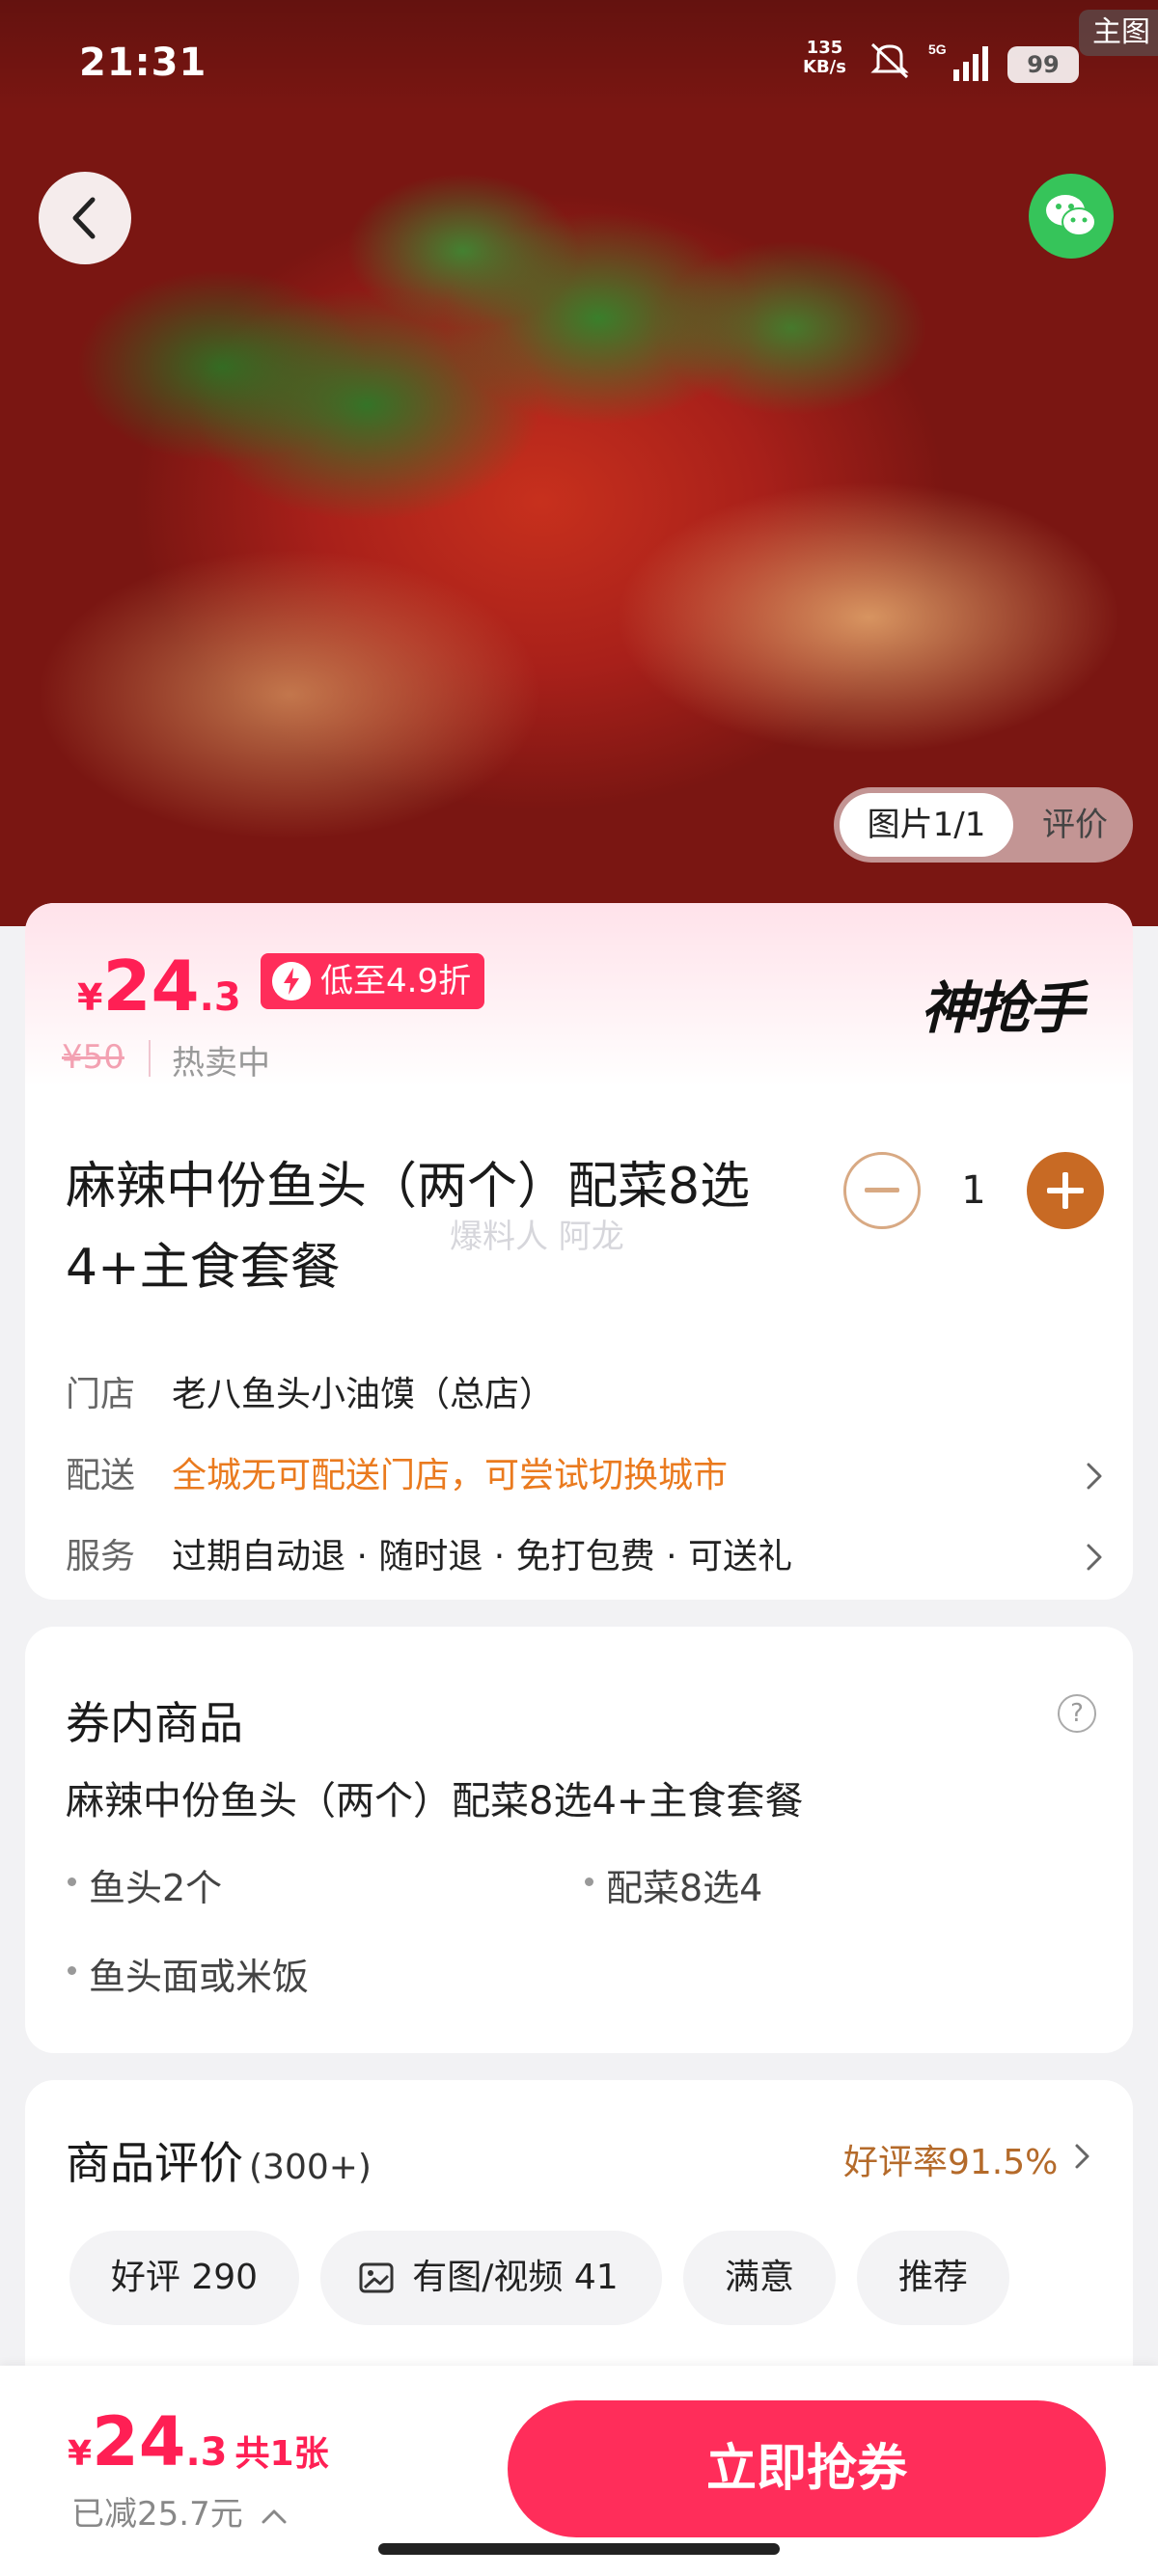 This screenshot has height=2576, width=1158. What do you see at coordinates (1043, 64) in the screenshot?
I see `battery-indicator: 99` at bounding box center [1043, 64].